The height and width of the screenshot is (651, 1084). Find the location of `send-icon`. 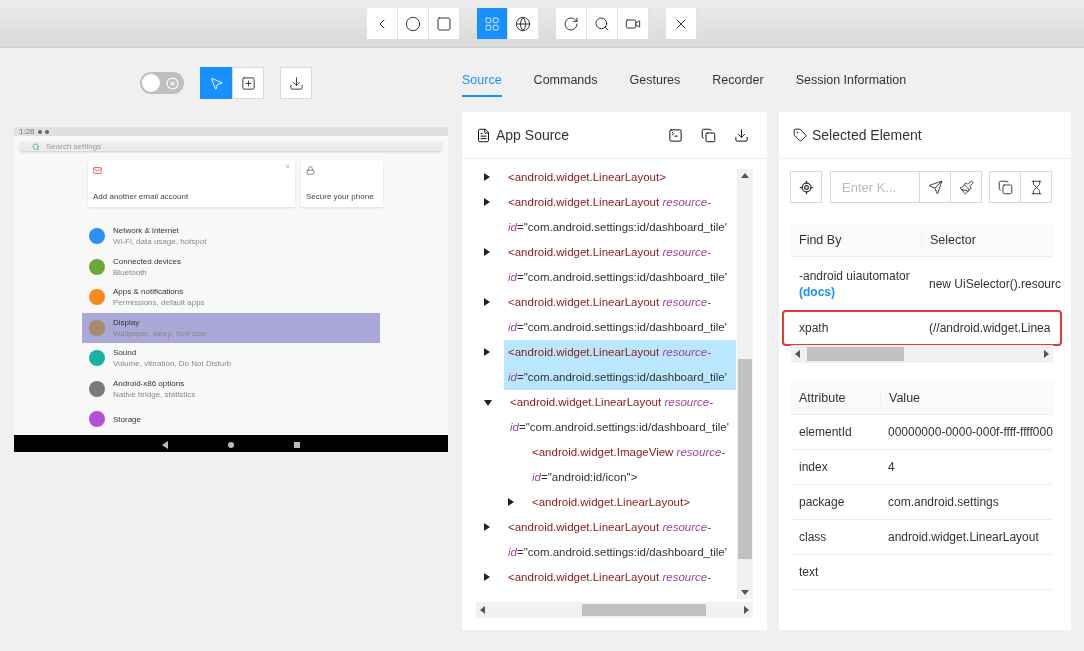

send-icon is located at coordinates (935, 187).